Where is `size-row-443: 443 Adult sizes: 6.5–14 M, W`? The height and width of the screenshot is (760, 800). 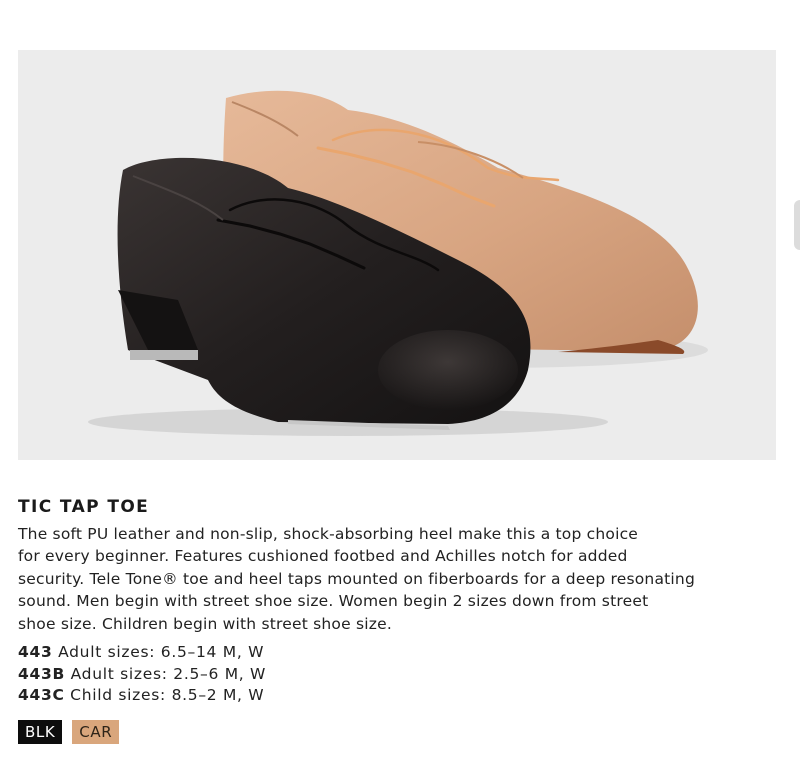
size-row-443: 443 Adult sizes: 6.5–14 M, W is located at coordinates (142, 653).